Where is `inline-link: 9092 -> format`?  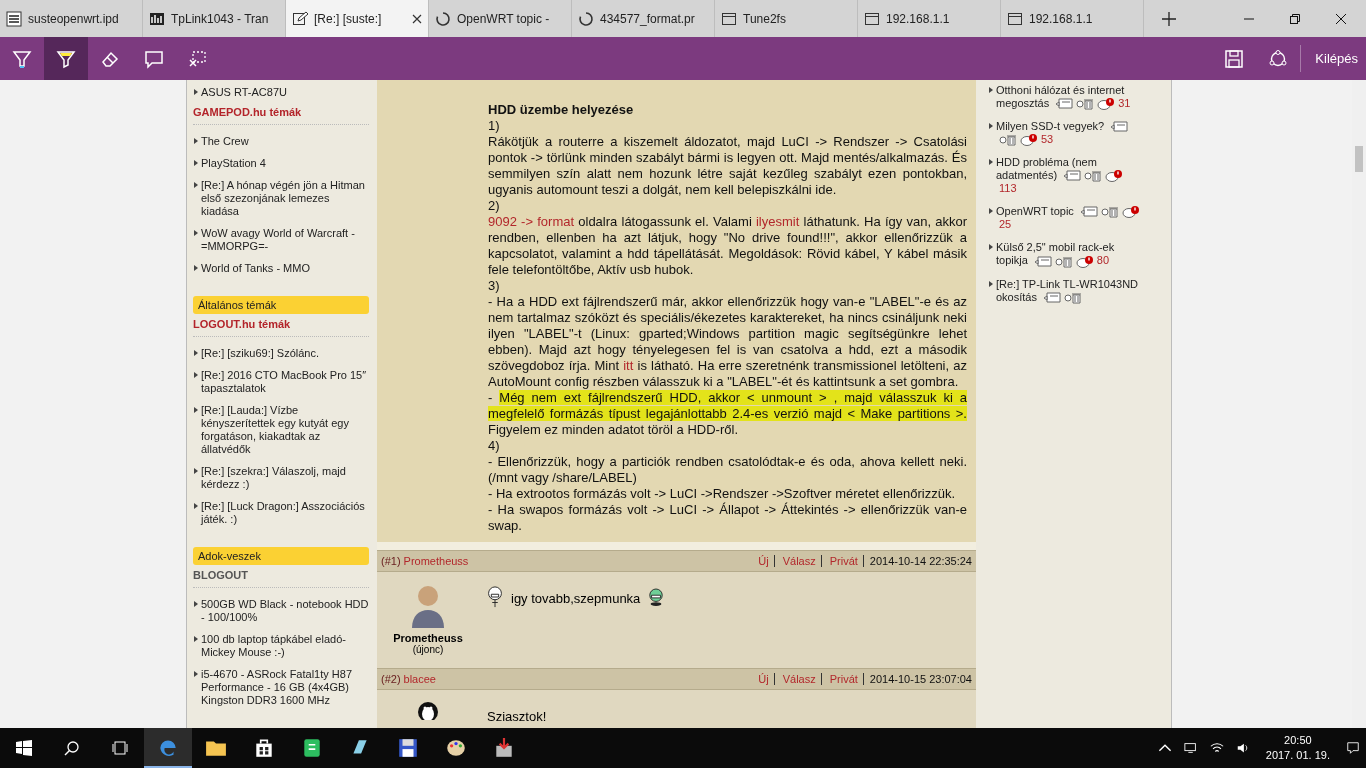
inline-link: 9092 -> format is located at coordinates (531, 221).